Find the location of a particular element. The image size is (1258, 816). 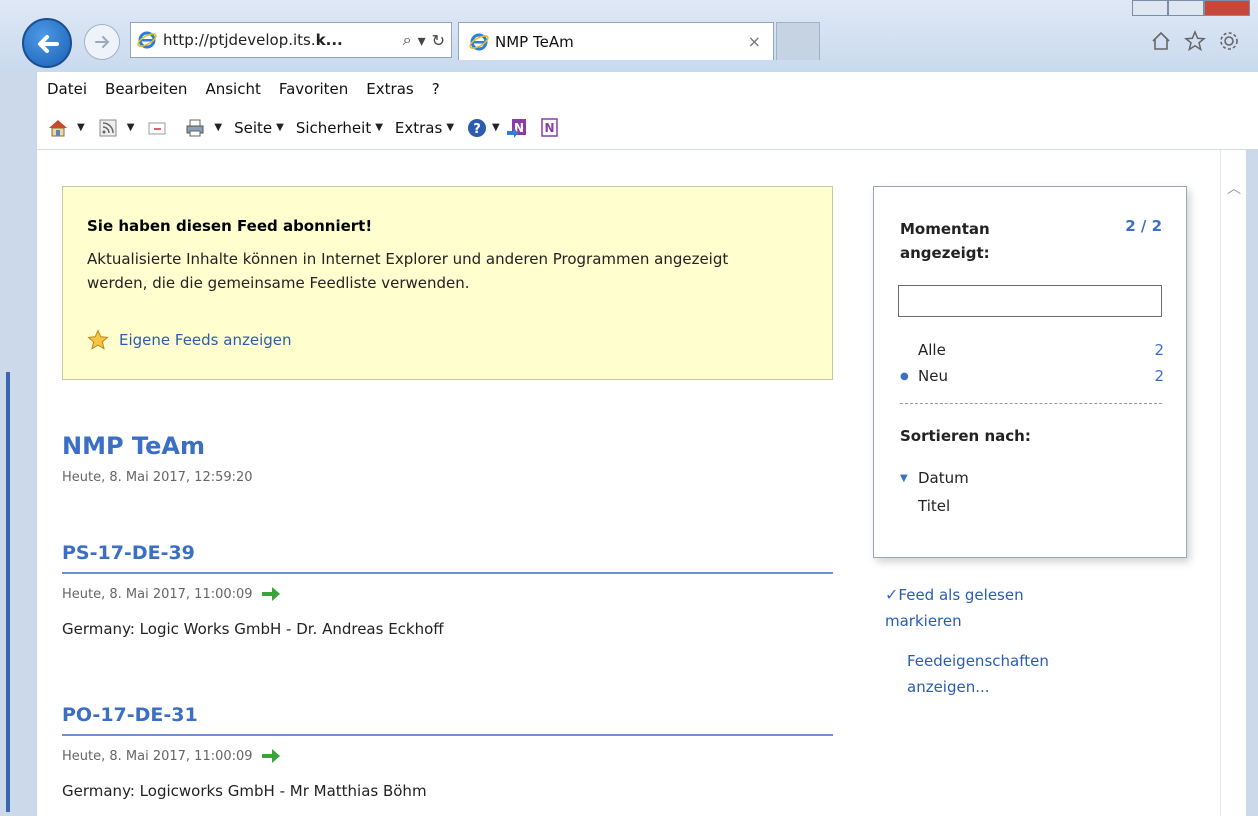

onenote-link-icon: N is located at coordinates (549, 128).